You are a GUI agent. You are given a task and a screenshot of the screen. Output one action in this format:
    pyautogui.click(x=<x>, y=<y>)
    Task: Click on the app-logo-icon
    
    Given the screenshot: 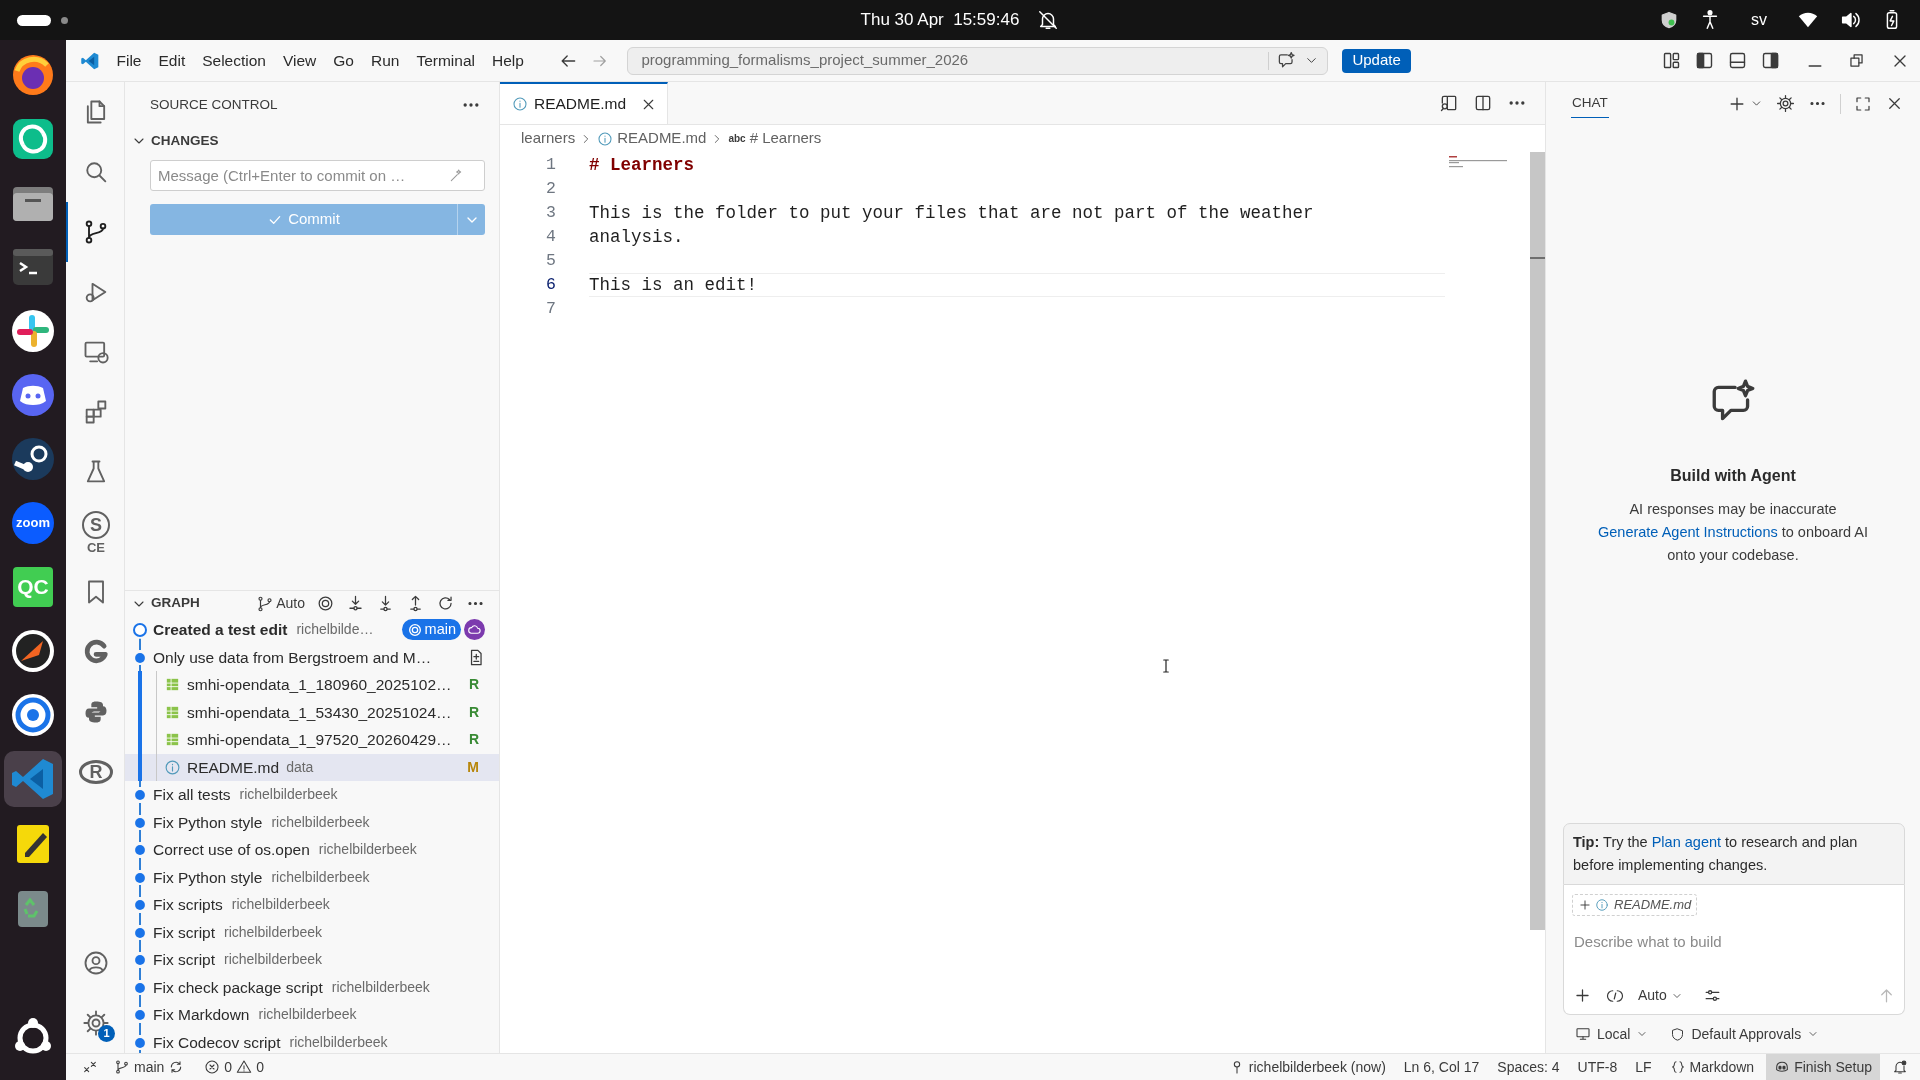 What is the action you would take?
    pyautogui.click(x=90, y=60)
    